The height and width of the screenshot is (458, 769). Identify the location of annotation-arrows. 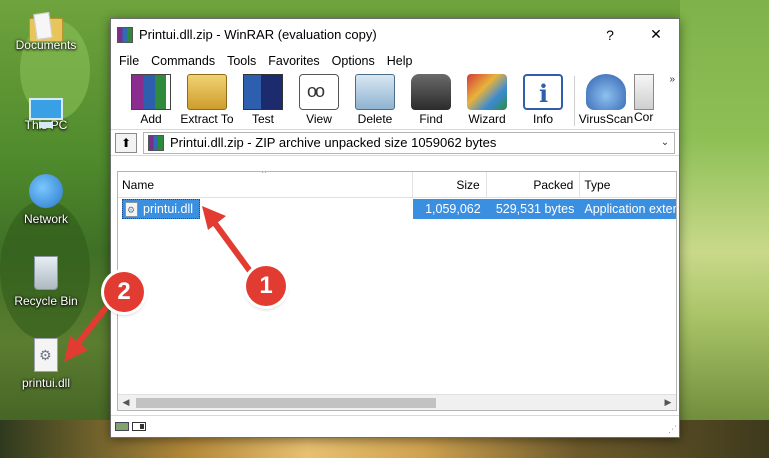
(162, 284).